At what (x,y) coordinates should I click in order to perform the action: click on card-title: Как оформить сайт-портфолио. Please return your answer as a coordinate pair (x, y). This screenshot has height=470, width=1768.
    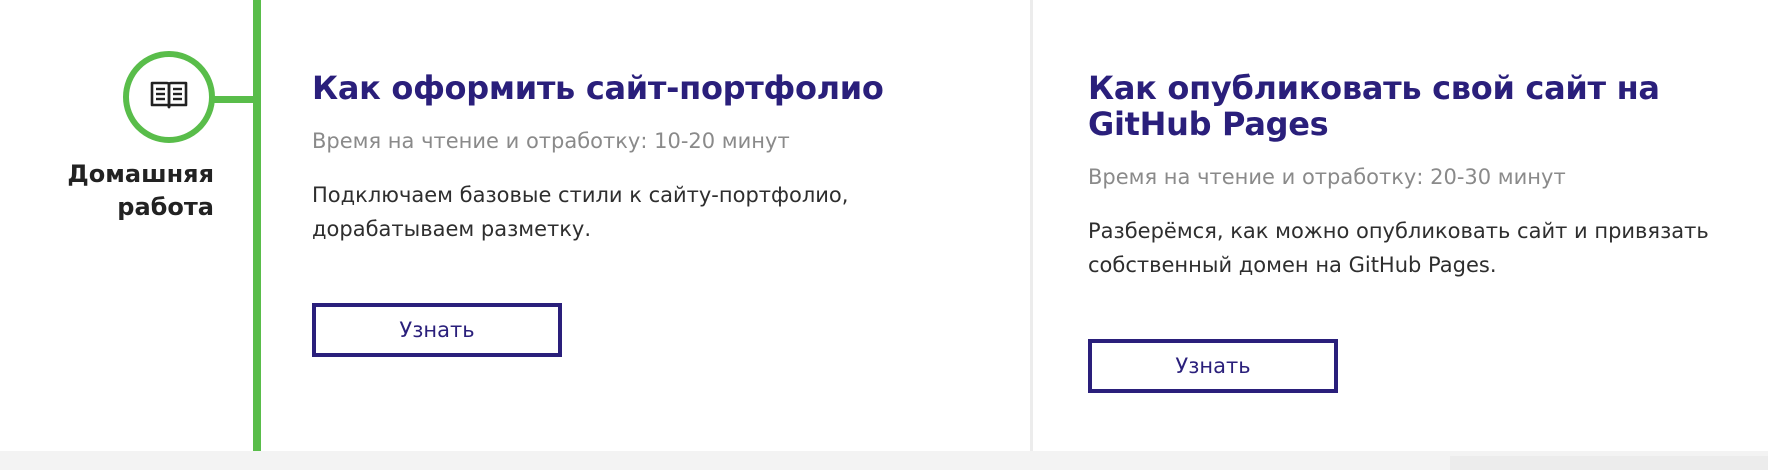
    Looking at the image, I should click on (598, 88).